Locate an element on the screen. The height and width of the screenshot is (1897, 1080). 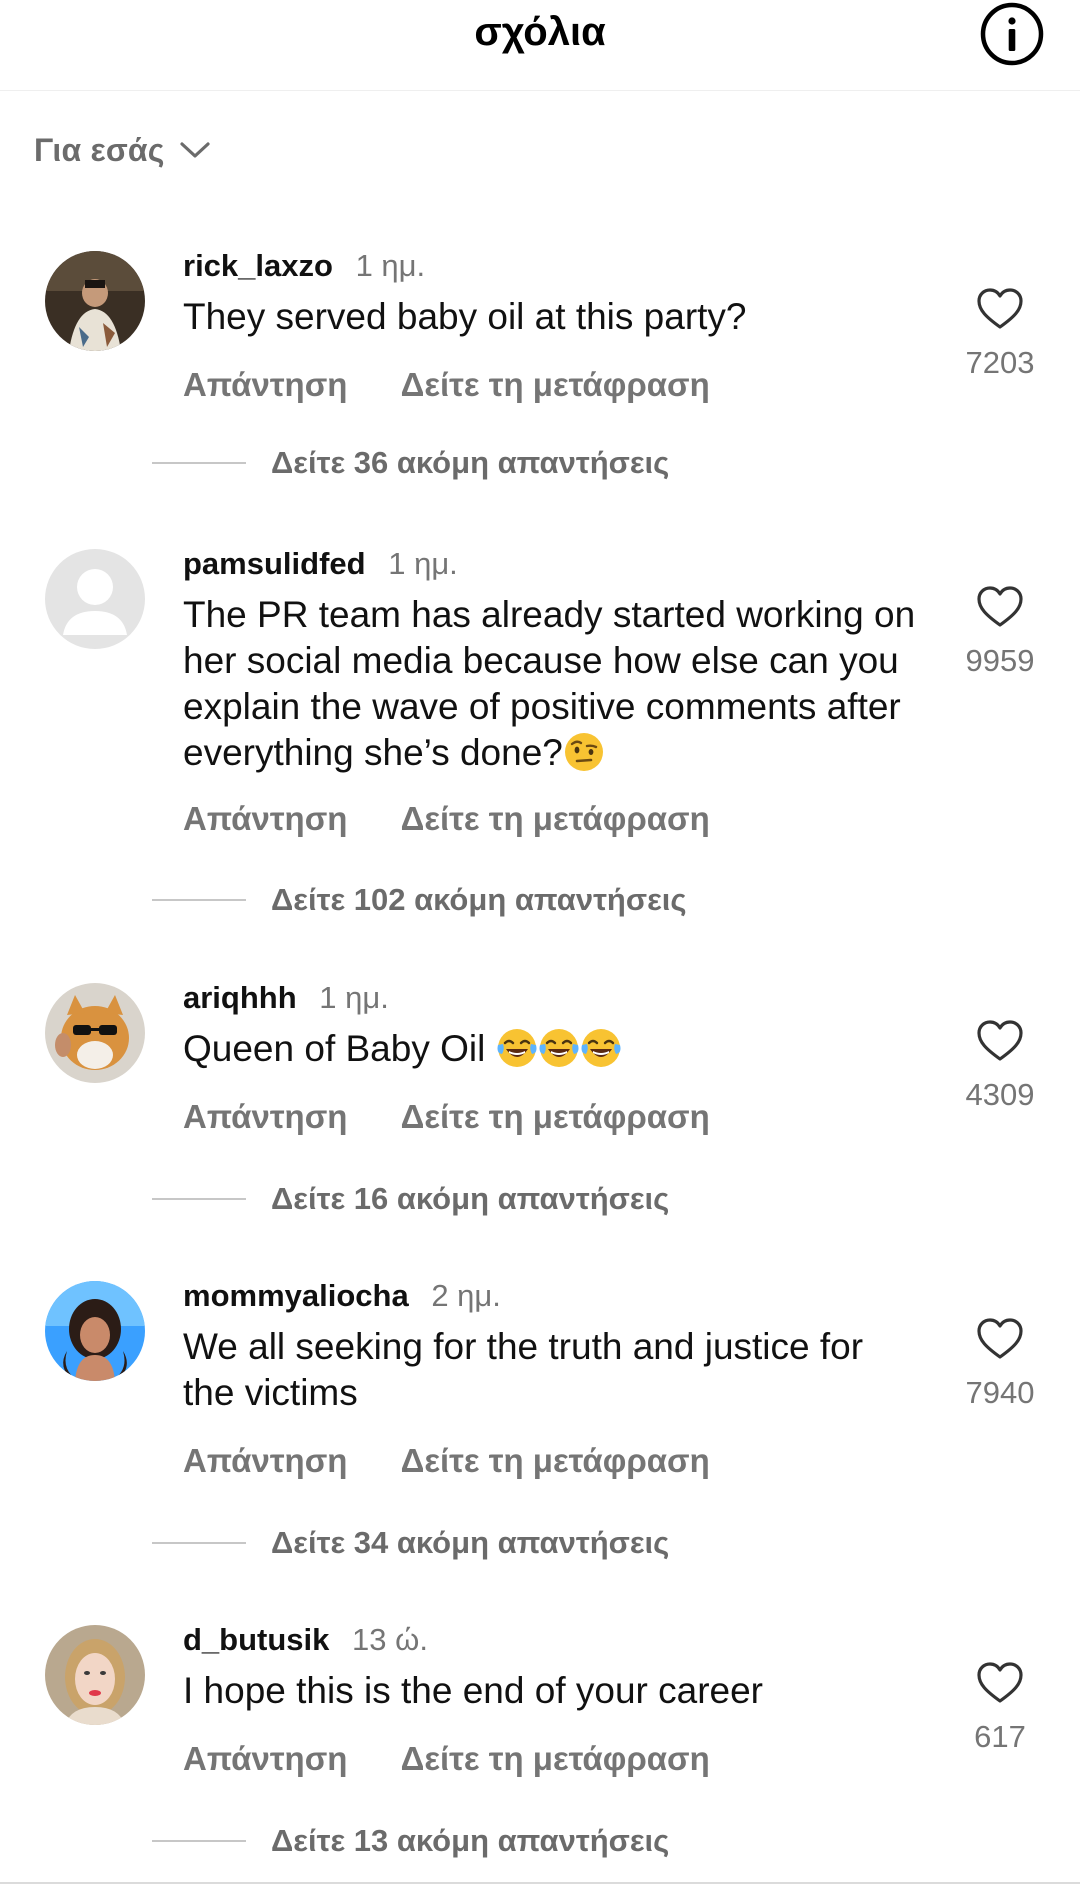
like-count: 7940 is located at coordinates (1000, 1392).